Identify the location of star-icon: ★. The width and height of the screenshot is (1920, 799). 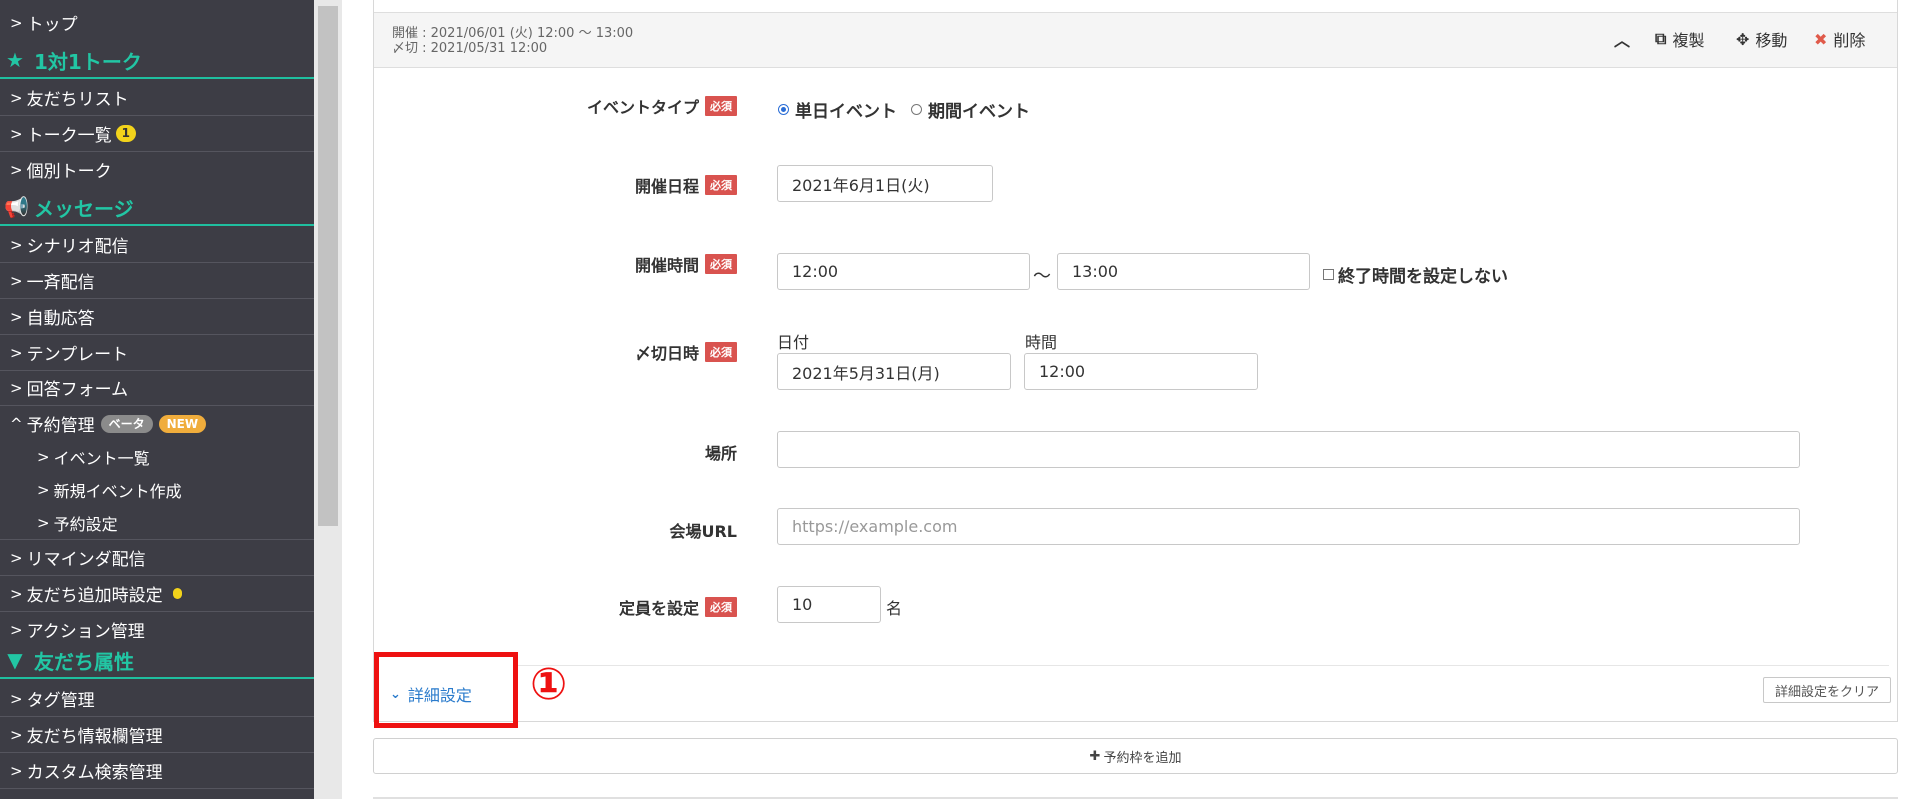
(15, 60).